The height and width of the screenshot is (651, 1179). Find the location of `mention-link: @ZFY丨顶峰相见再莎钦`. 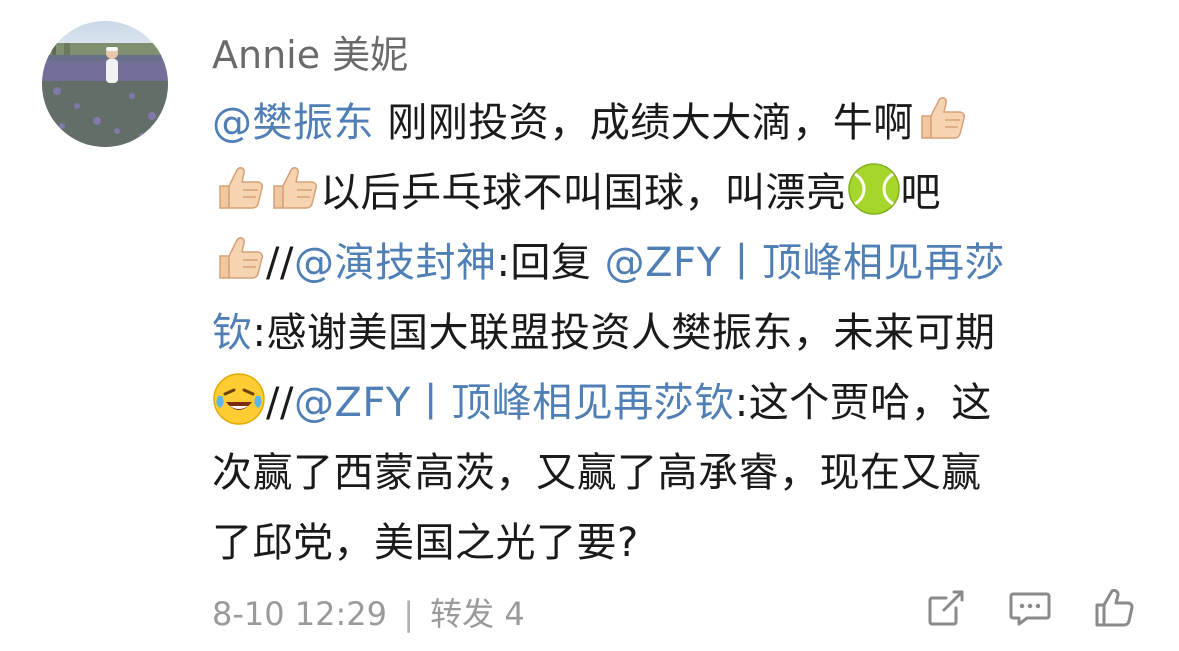

mention-link: @ZFY丨顶峰相见再莎钦 is located at coordinates (514, 403).